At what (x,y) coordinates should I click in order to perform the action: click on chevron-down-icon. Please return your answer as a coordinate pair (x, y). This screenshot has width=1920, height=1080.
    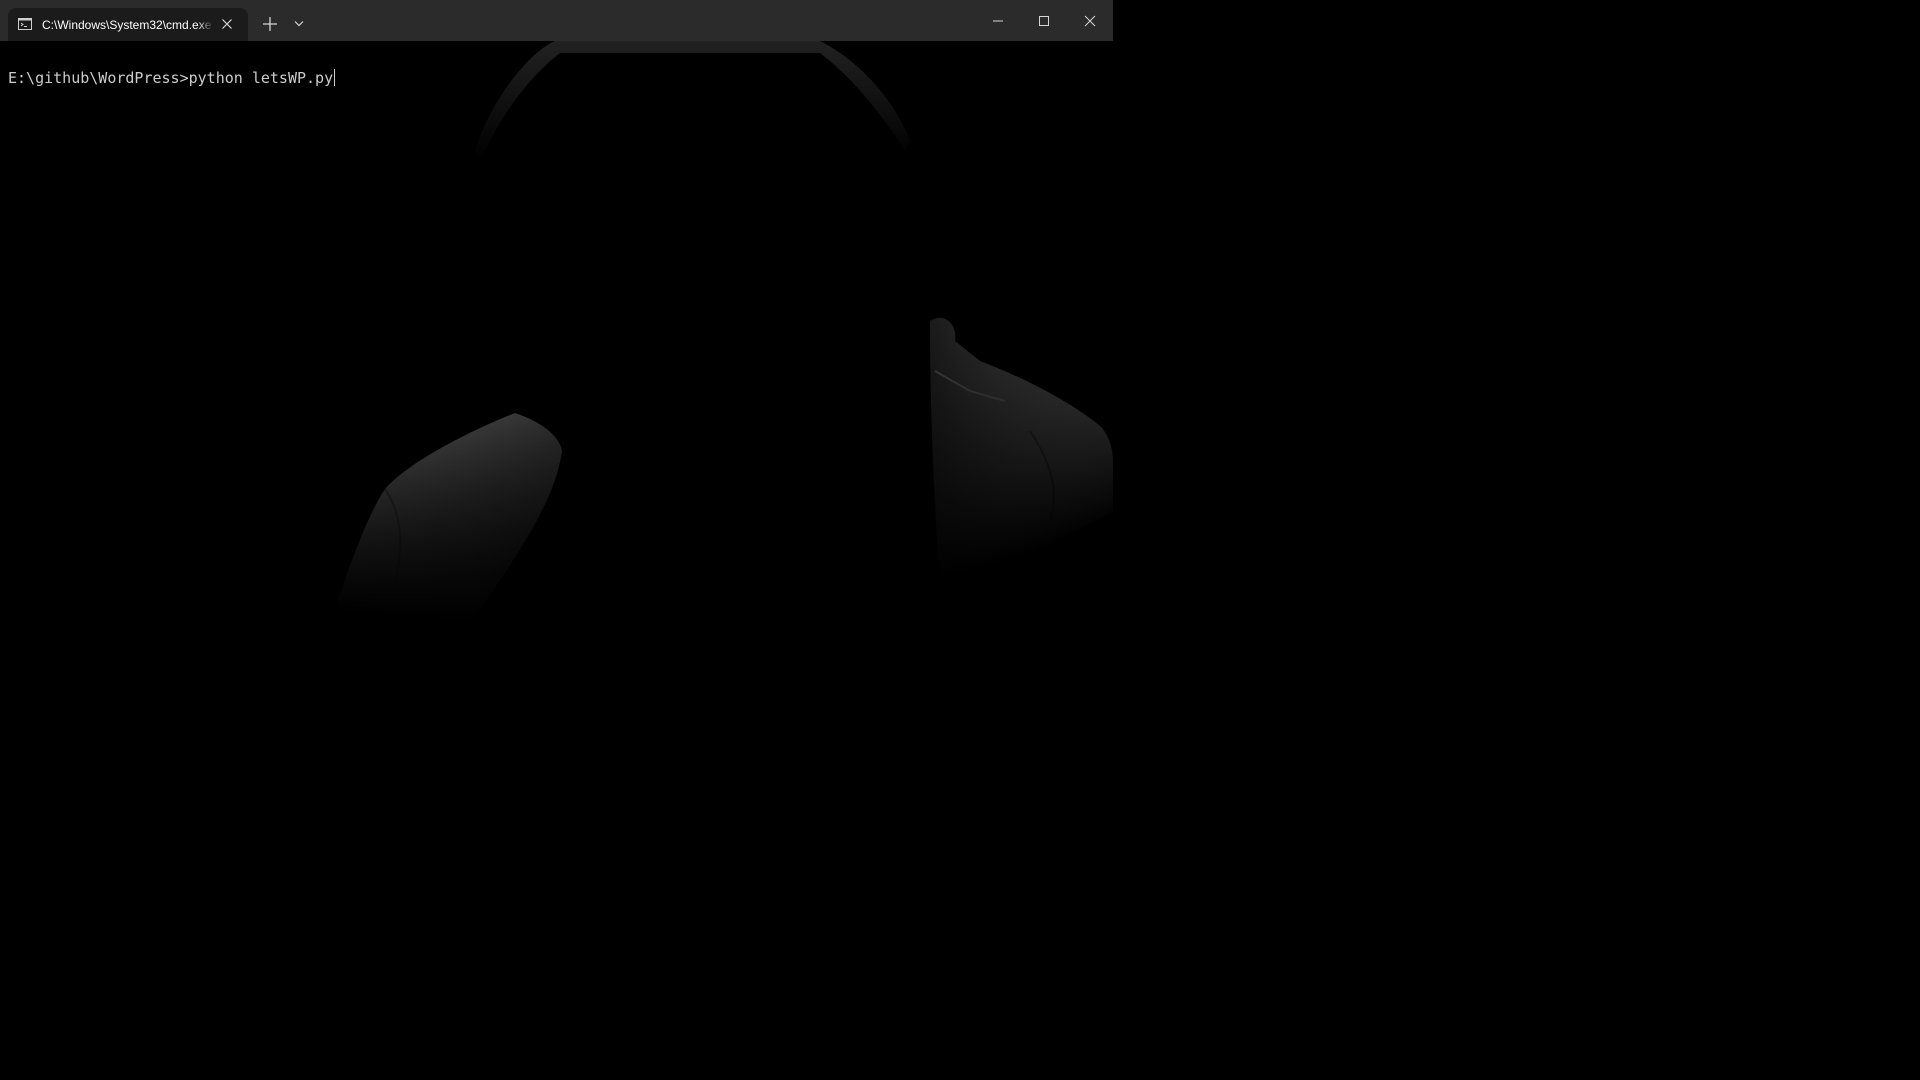
    Looking at the image, I should click on (299, 23).